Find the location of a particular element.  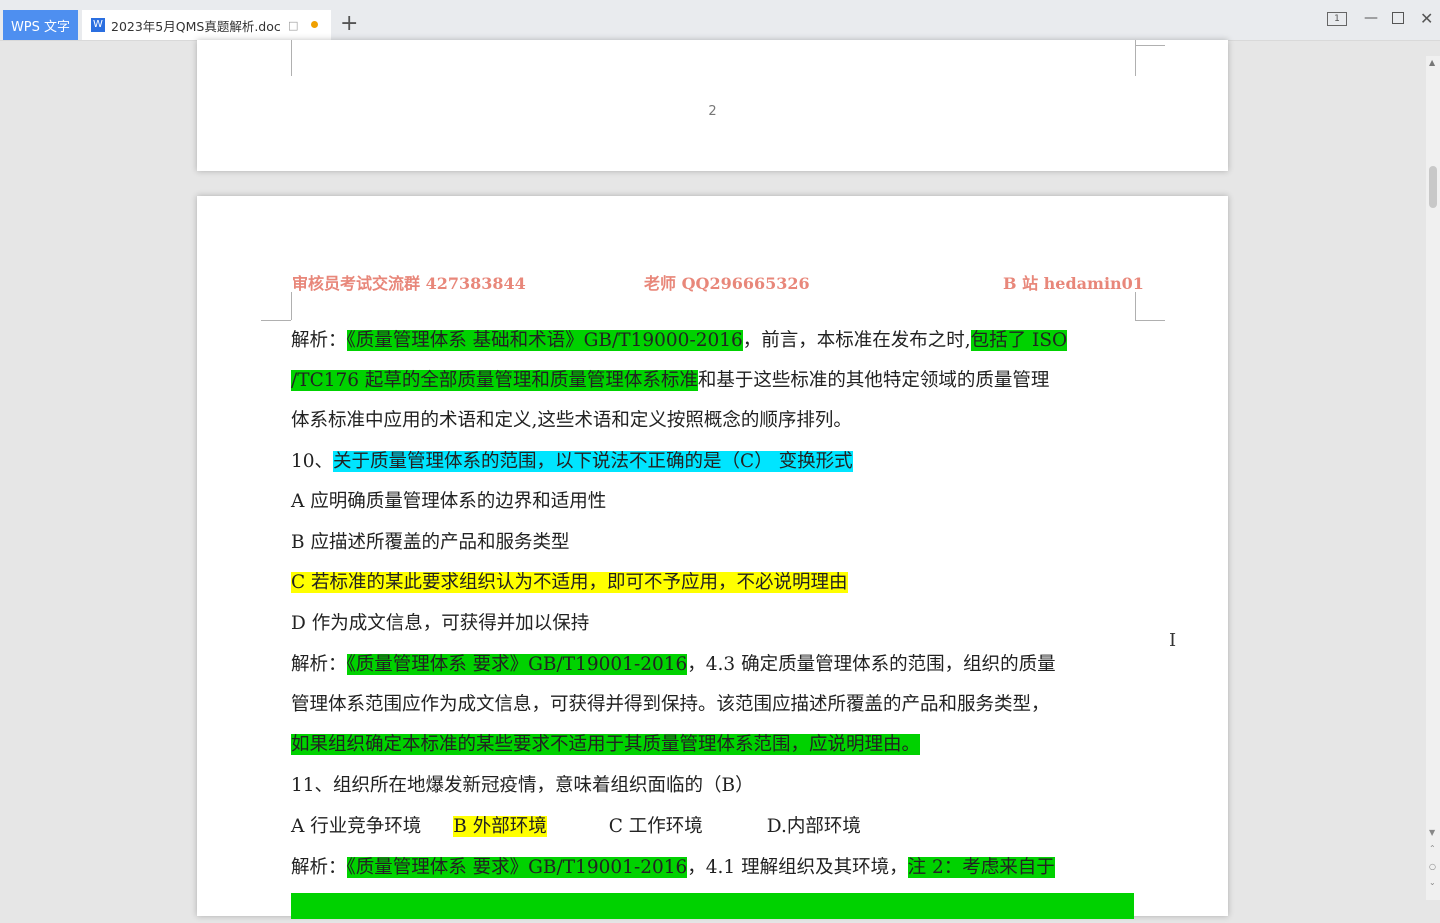

highlight-cyan: 关于质量管理体系的范围，以下说法不正确的是（C） 变换形式 is located at coordinates (593, 461).